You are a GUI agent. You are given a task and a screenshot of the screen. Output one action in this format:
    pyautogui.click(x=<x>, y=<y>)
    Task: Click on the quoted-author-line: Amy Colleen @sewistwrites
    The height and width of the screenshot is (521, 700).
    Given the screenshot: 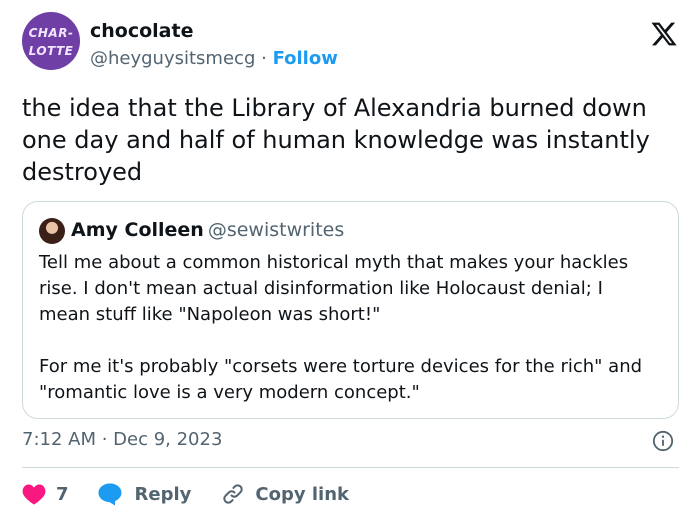 What is the action you would take?
    pyautogui.click(x=207, y=230)
    